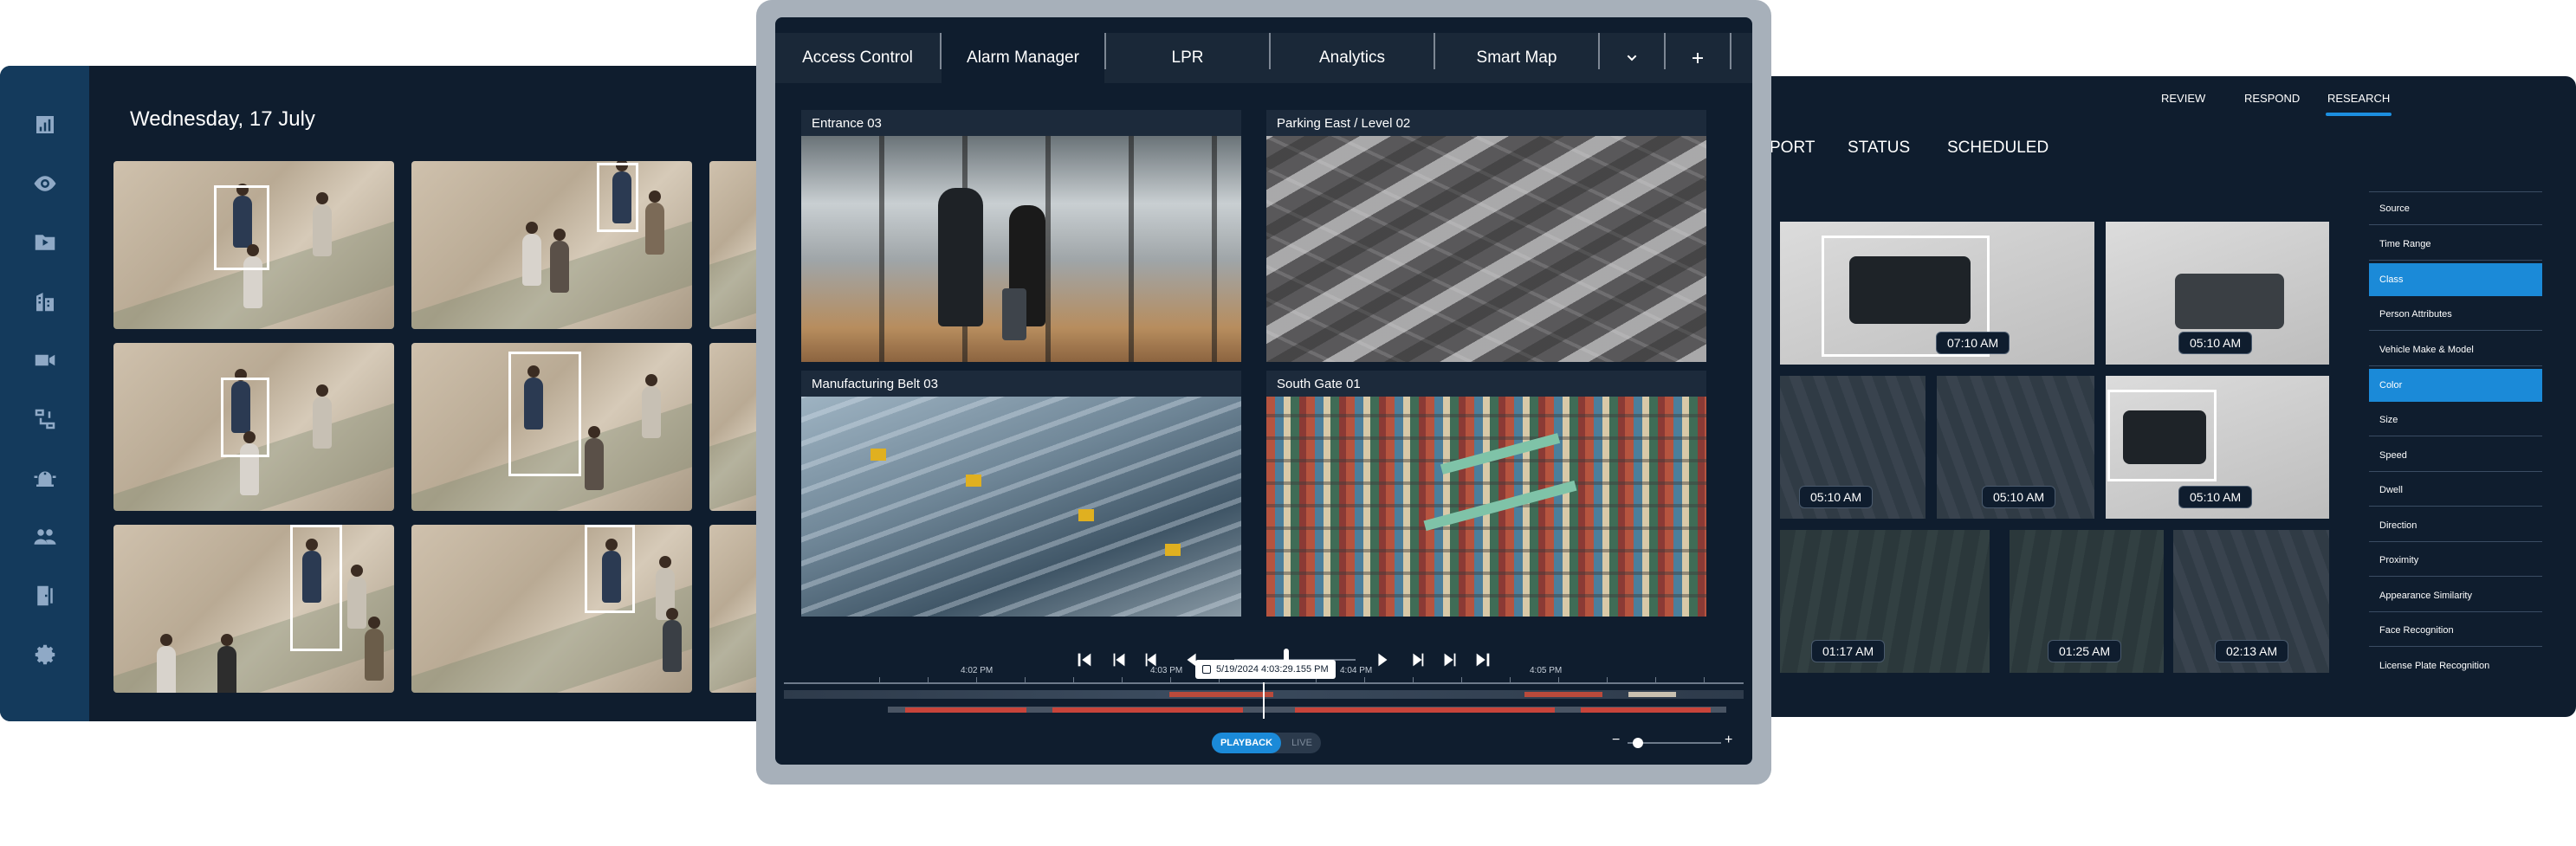 The height and width of the screenshot is (846, 2576). Describe the element at coordinates (1848, 651) in the screenshot. I see `result-time: 01:17 AM` at that location.